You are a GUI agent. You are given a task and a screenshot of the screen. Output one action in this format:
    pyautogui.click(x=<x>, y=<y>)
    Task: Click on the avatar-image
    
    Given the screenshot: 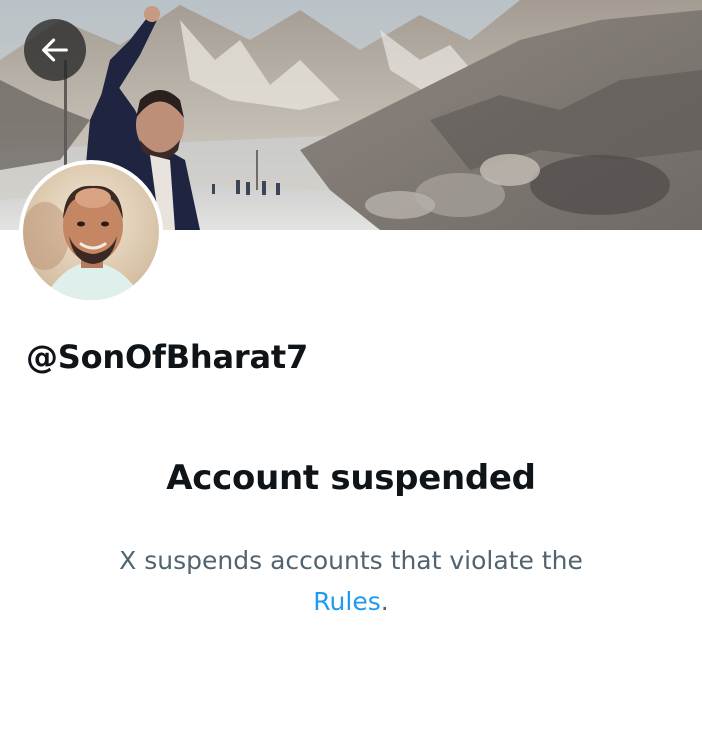 What is the action you would take?
    pyautogui.click(x=91, y=232)
    